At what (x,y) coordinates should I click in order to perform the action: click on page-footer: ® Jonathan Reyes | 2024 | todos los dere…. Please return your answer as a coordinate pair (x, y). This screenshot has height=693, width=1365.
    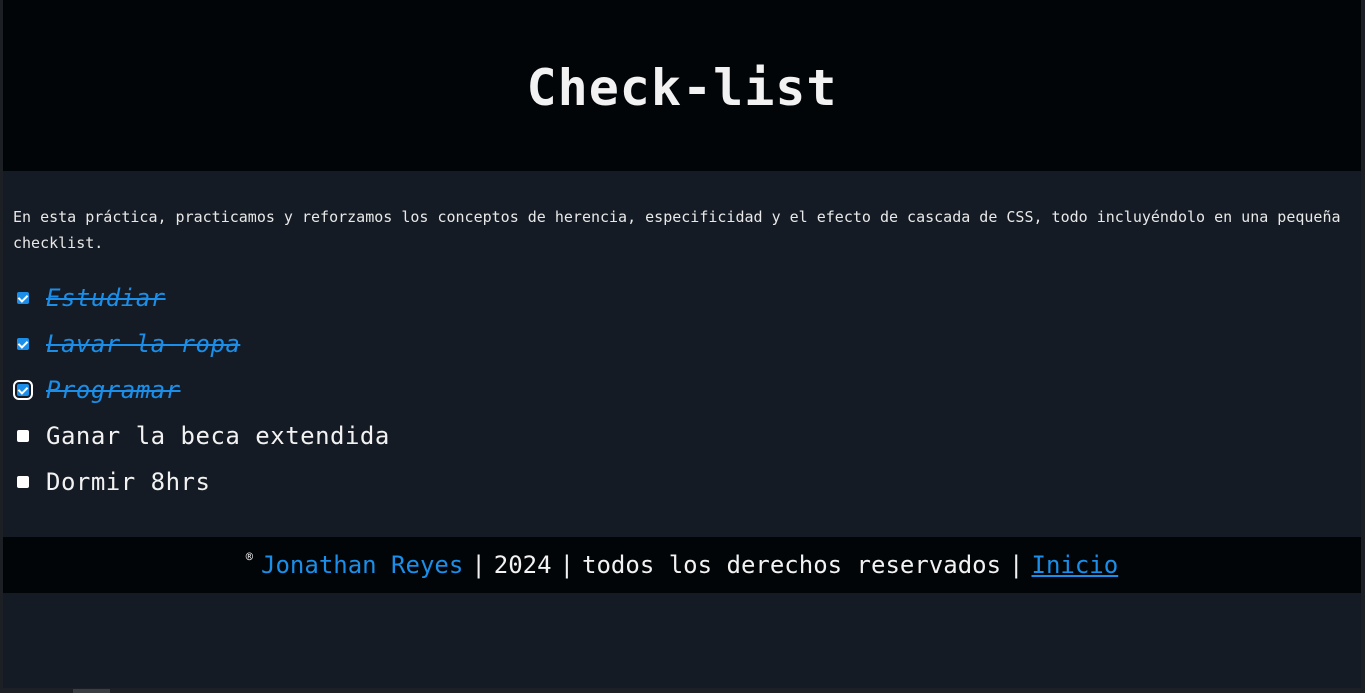
    Looking at the image, I should click on (682, 565).